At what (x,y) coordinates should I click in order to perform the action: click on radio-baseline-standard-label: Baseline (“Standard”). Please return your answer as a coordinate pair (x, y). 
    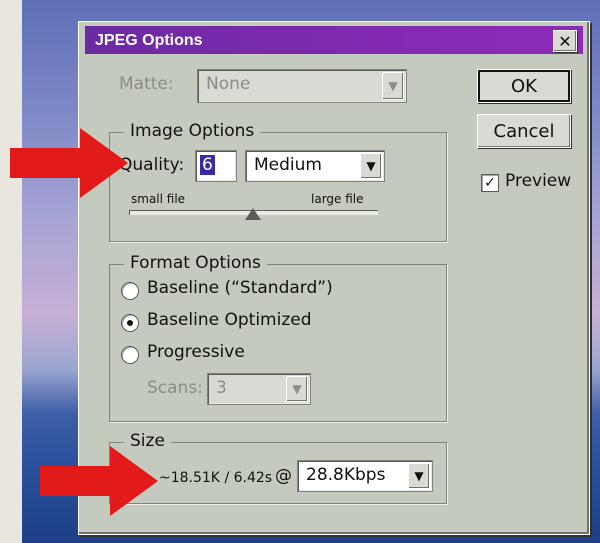
    Looking at the image, I should click on (240, 288).